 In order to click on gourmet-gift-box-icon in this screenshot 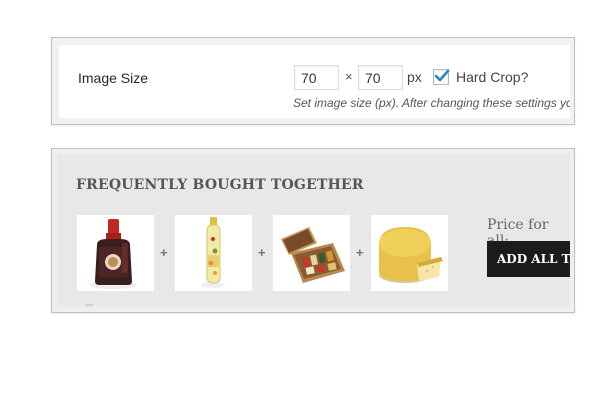, I will do `click(313, 255)`.